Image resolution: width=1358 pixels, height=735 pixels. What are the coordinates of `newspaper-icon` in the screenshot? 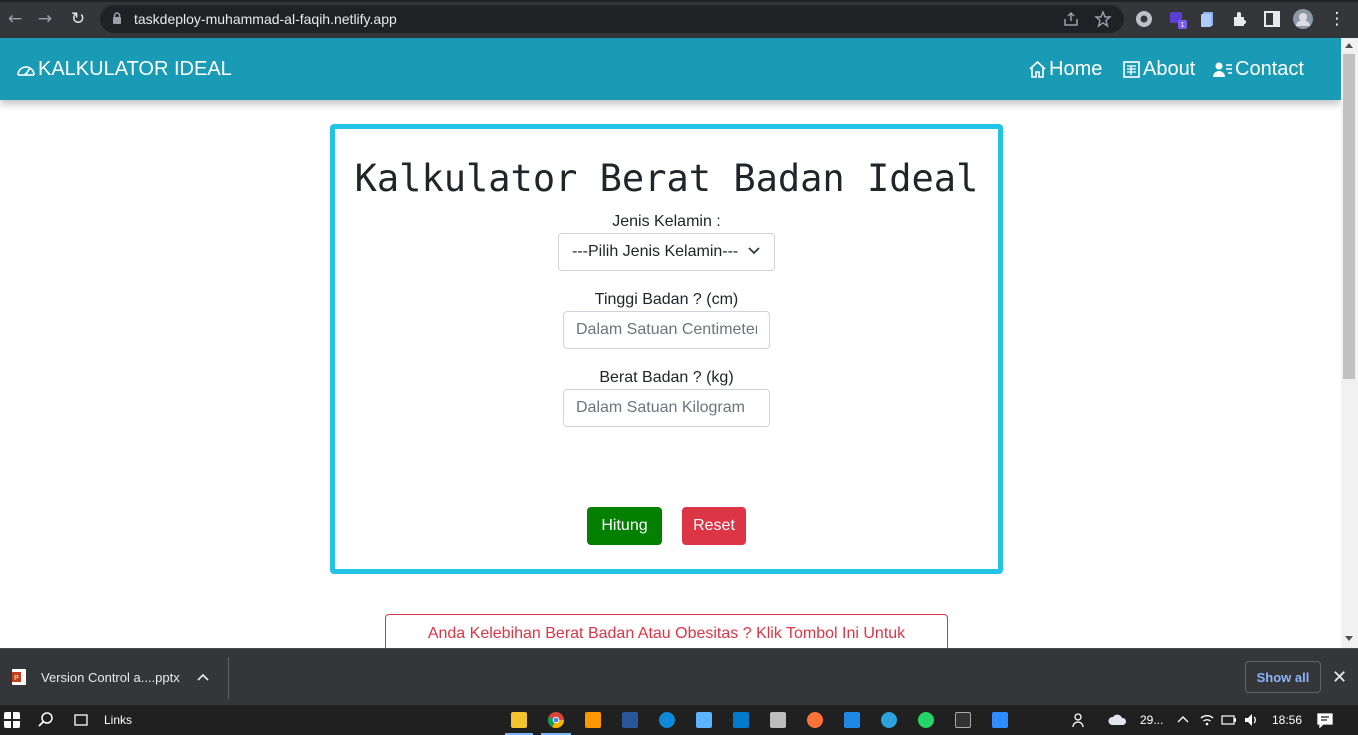 It's located at (1131, 69).